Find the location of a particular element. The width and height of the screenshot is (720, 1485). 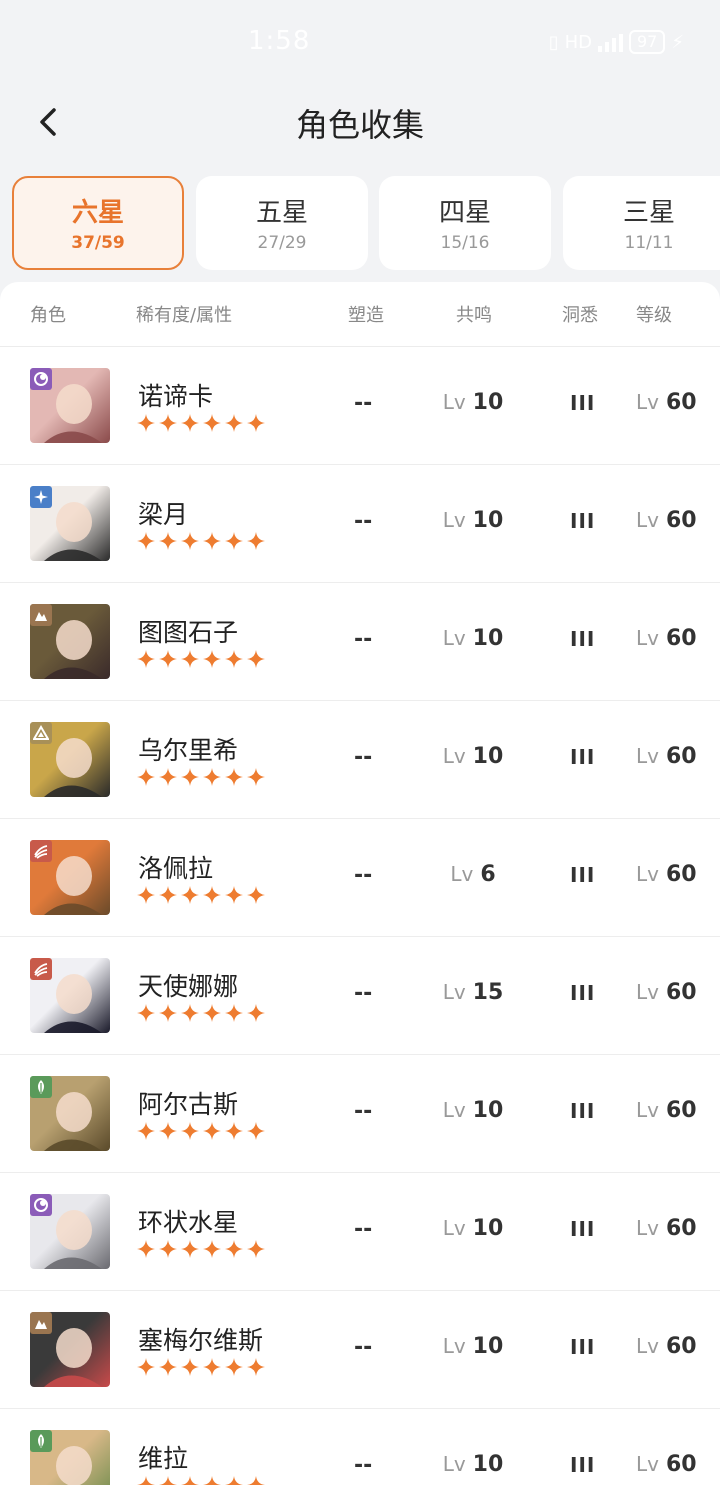

tab-4: 三星 11/11 is located at coordinates (641, 223).